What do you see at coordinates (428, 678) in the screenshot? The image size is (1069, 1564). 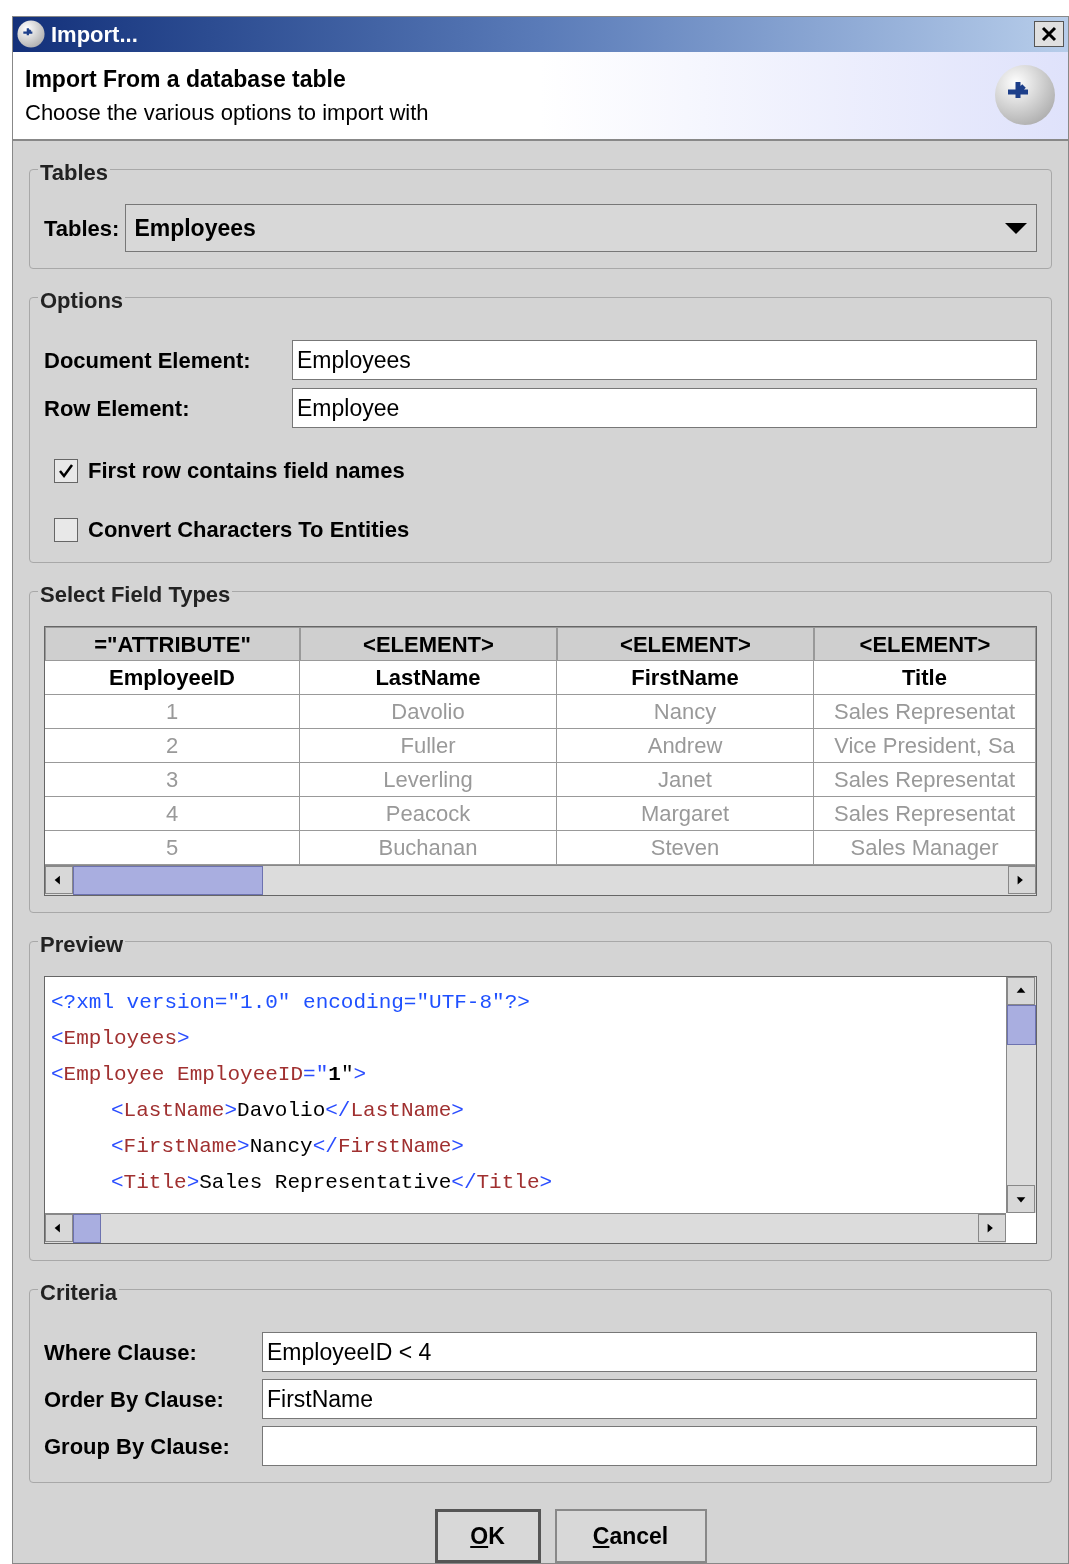 I see `table-header-cell: LastName` at bounding box center [428, 678].